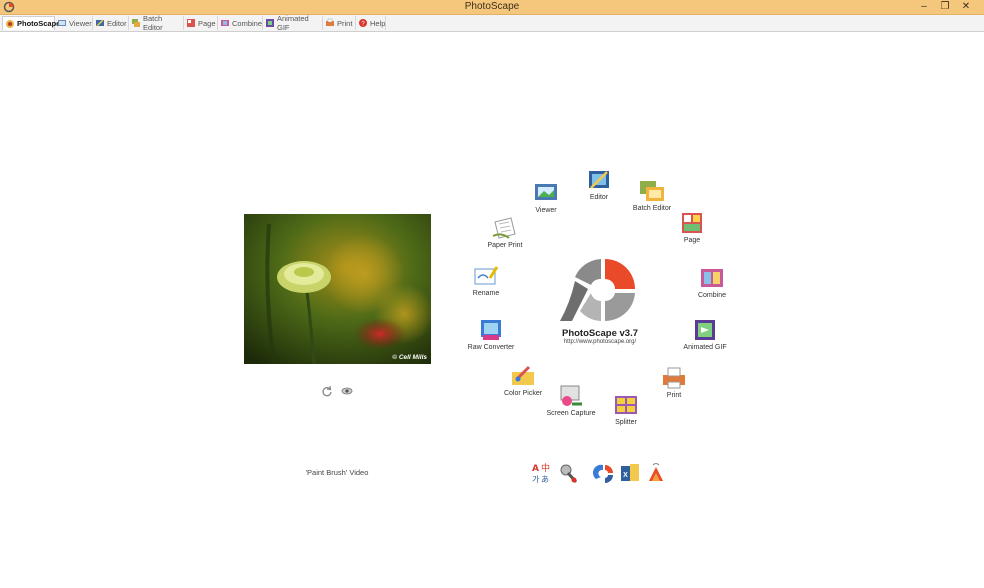 The height and width of the screenshot is (588, 984). What do you see at coordinates (345, 23) in the screenshot?
I see `tab-label: Print` at bounding box center [345, 23].